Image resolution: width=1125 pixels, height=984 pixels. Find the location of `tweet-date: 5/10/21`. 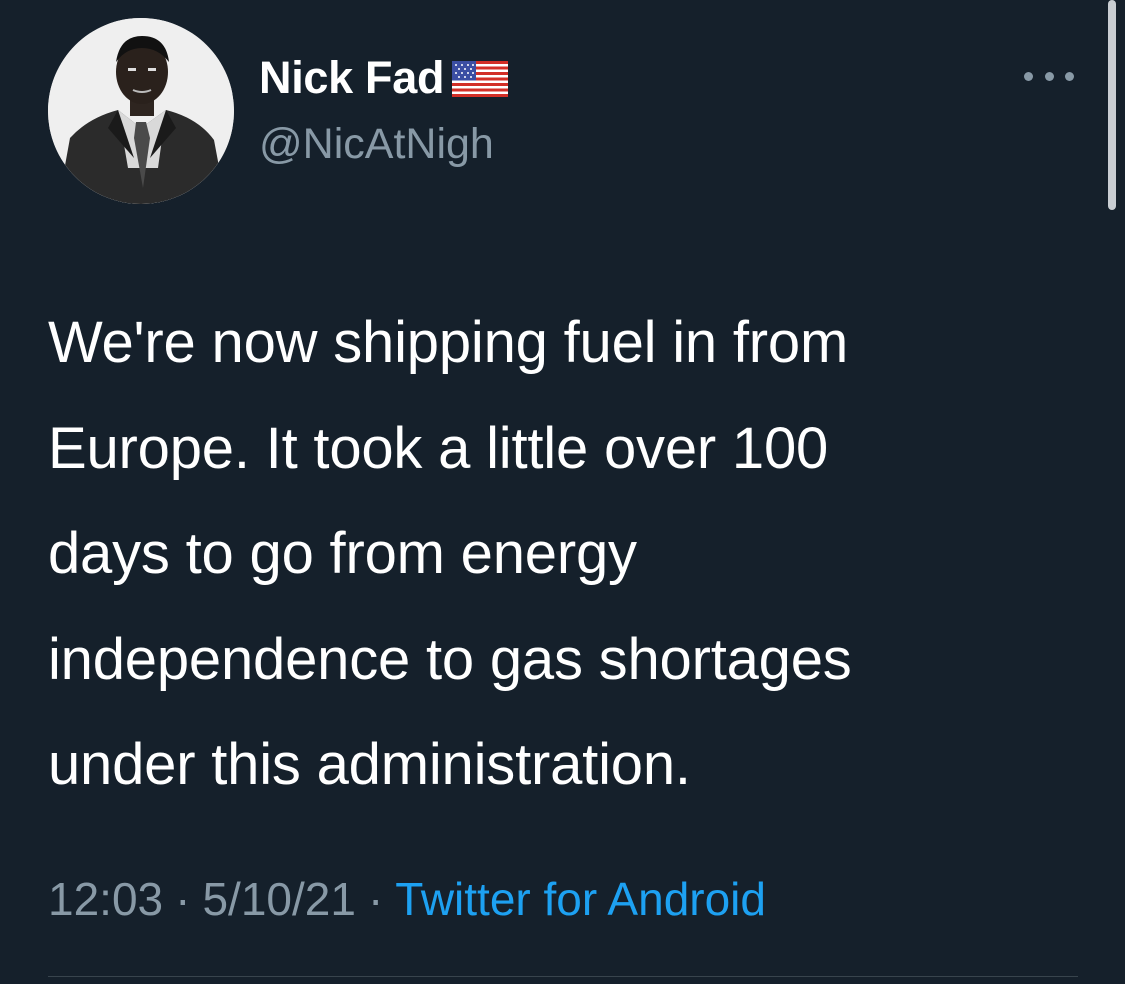

tweet-date: 5/10/21 is located at coordinates (278, 899).